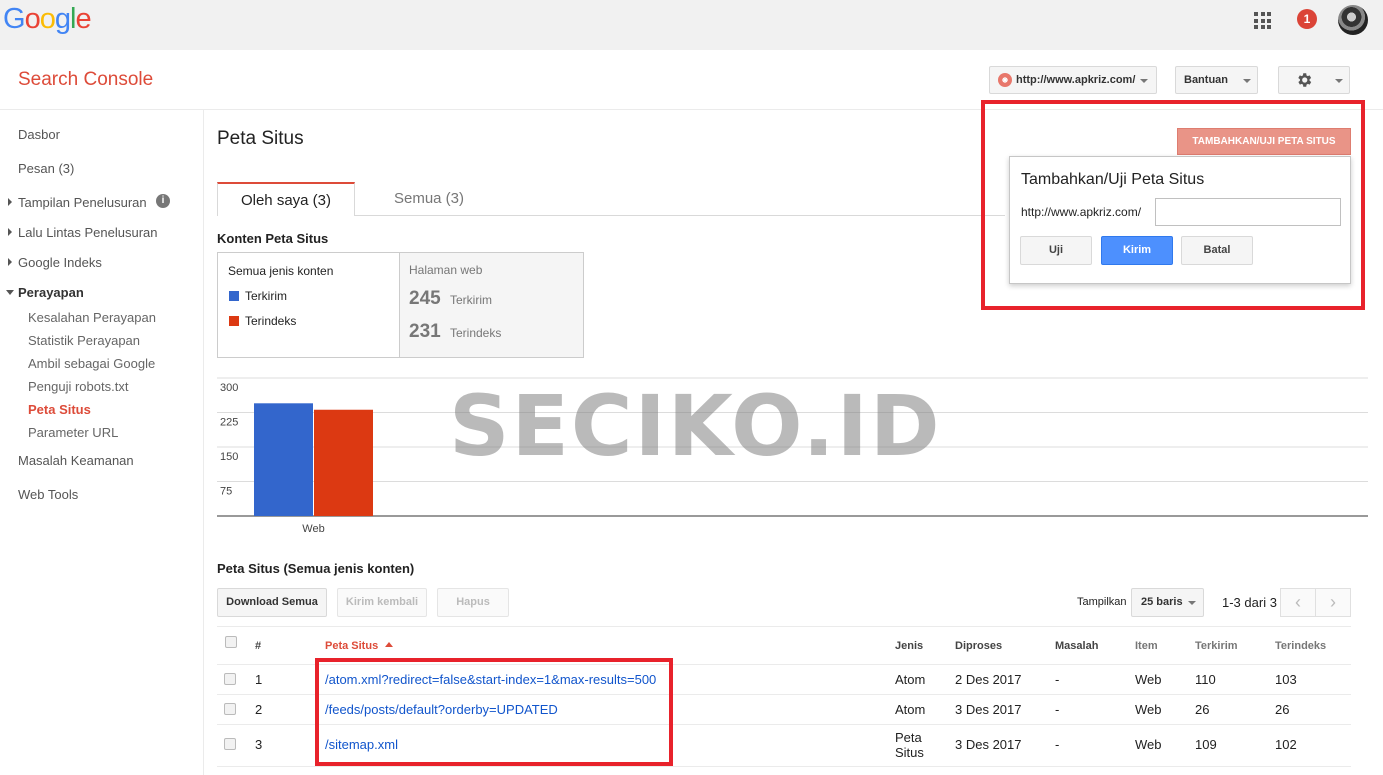 This screenshot has width=1383, height=775. What do you see at coordinates (909, 646) in the screenshot?
I see `column-header-type: Jenis` at bounding box center [909, 646].